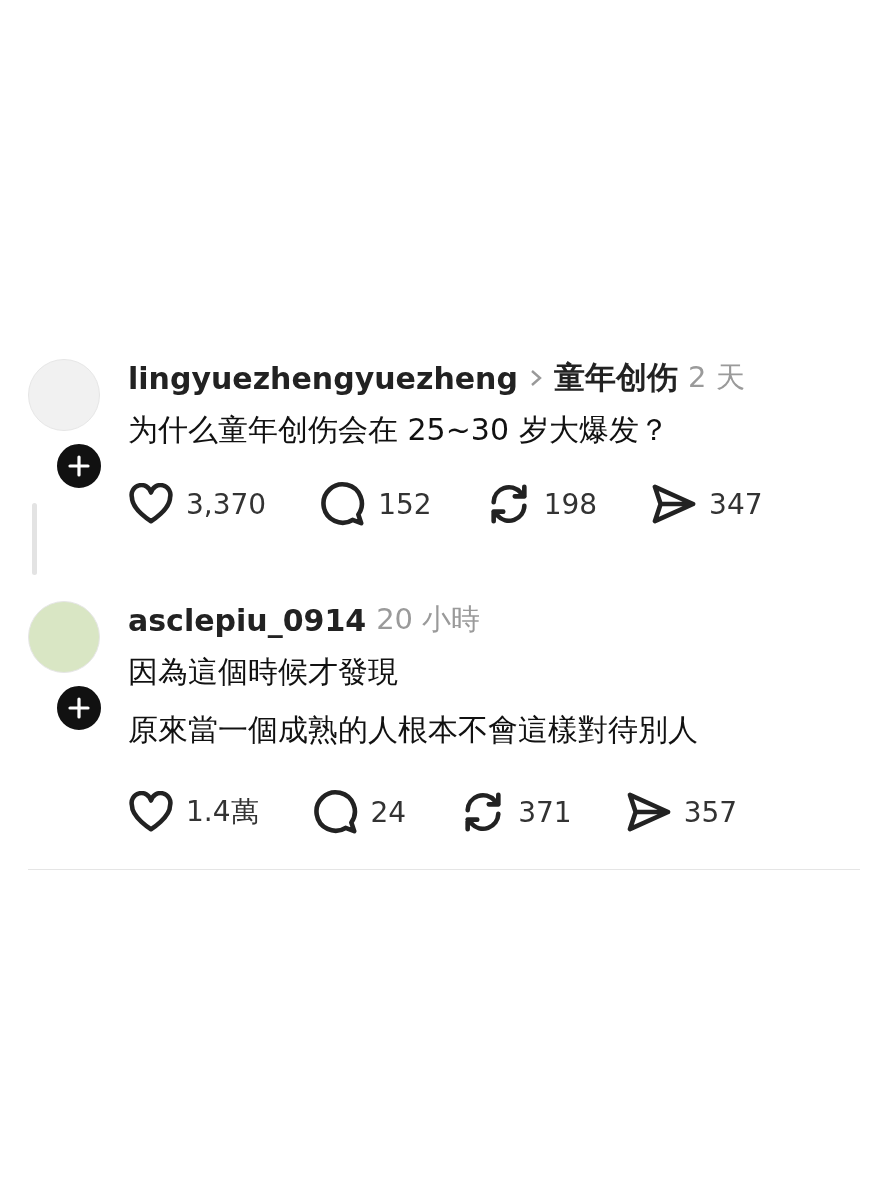 This screenshot has height=1184, width=888. What do you see at coordinates (707, 504) in the screenshot?
I see `share-button: 347` at bounding box center [707, 504].